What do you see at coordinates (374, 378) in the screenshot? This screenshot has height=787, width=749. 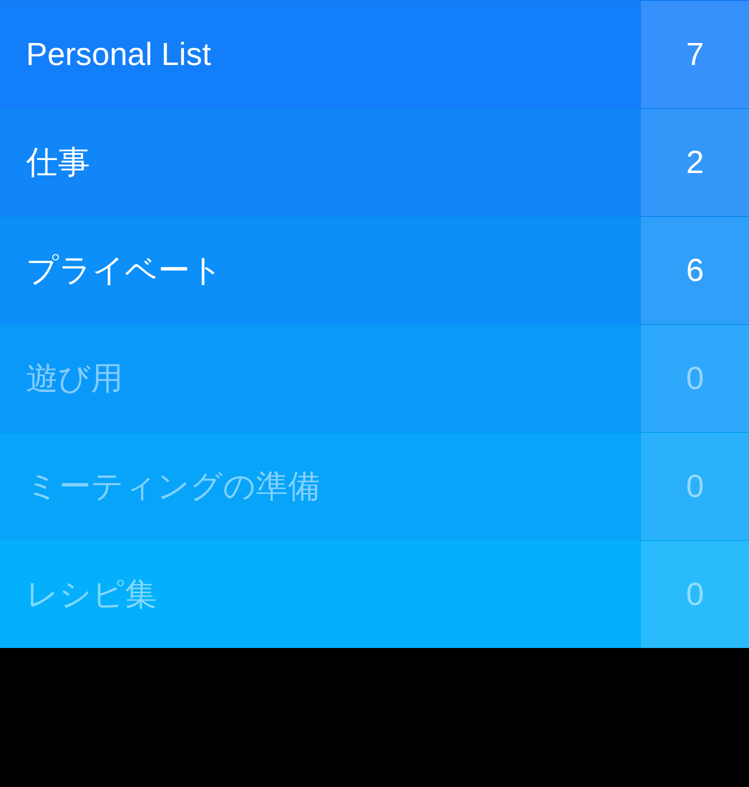 I see `list-row: 遊び用 0` at bounding box center [374, 378].